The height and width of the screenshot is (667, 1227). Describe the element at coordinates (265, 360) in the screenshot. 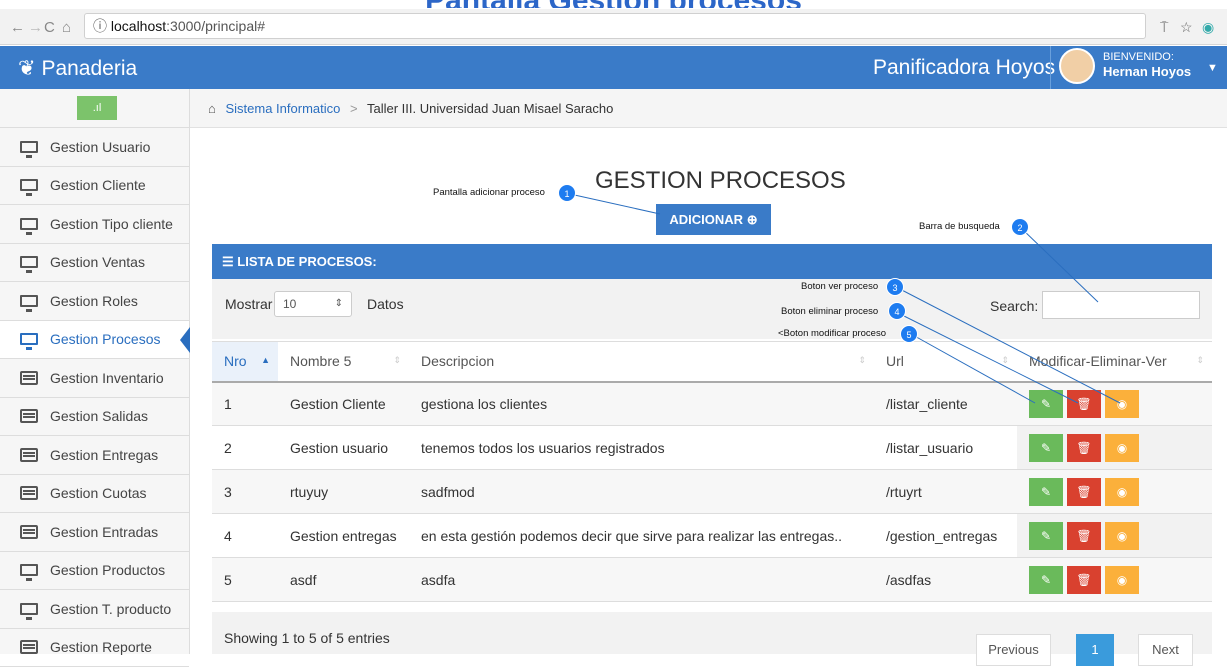

I see `sort-asc-icon: ▲` at that location.